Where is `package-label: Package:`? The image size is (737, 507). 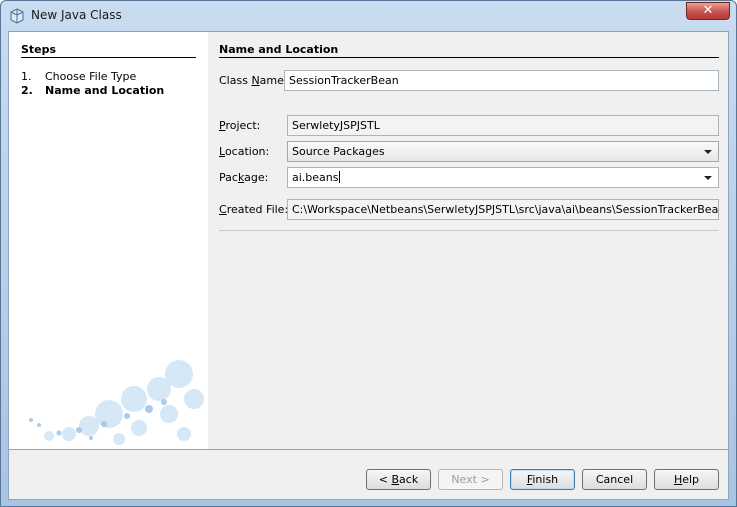
package-label: Package: is located at coordinates (244, 177).